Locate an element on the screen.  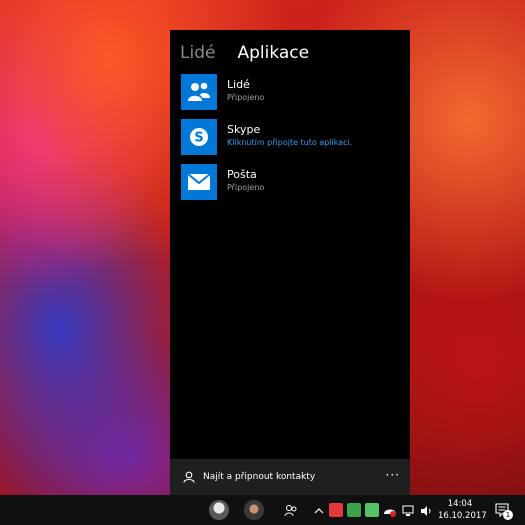
flyout-footer: Najít a připnout kontakty ··· is located at coordinates (290, 477).